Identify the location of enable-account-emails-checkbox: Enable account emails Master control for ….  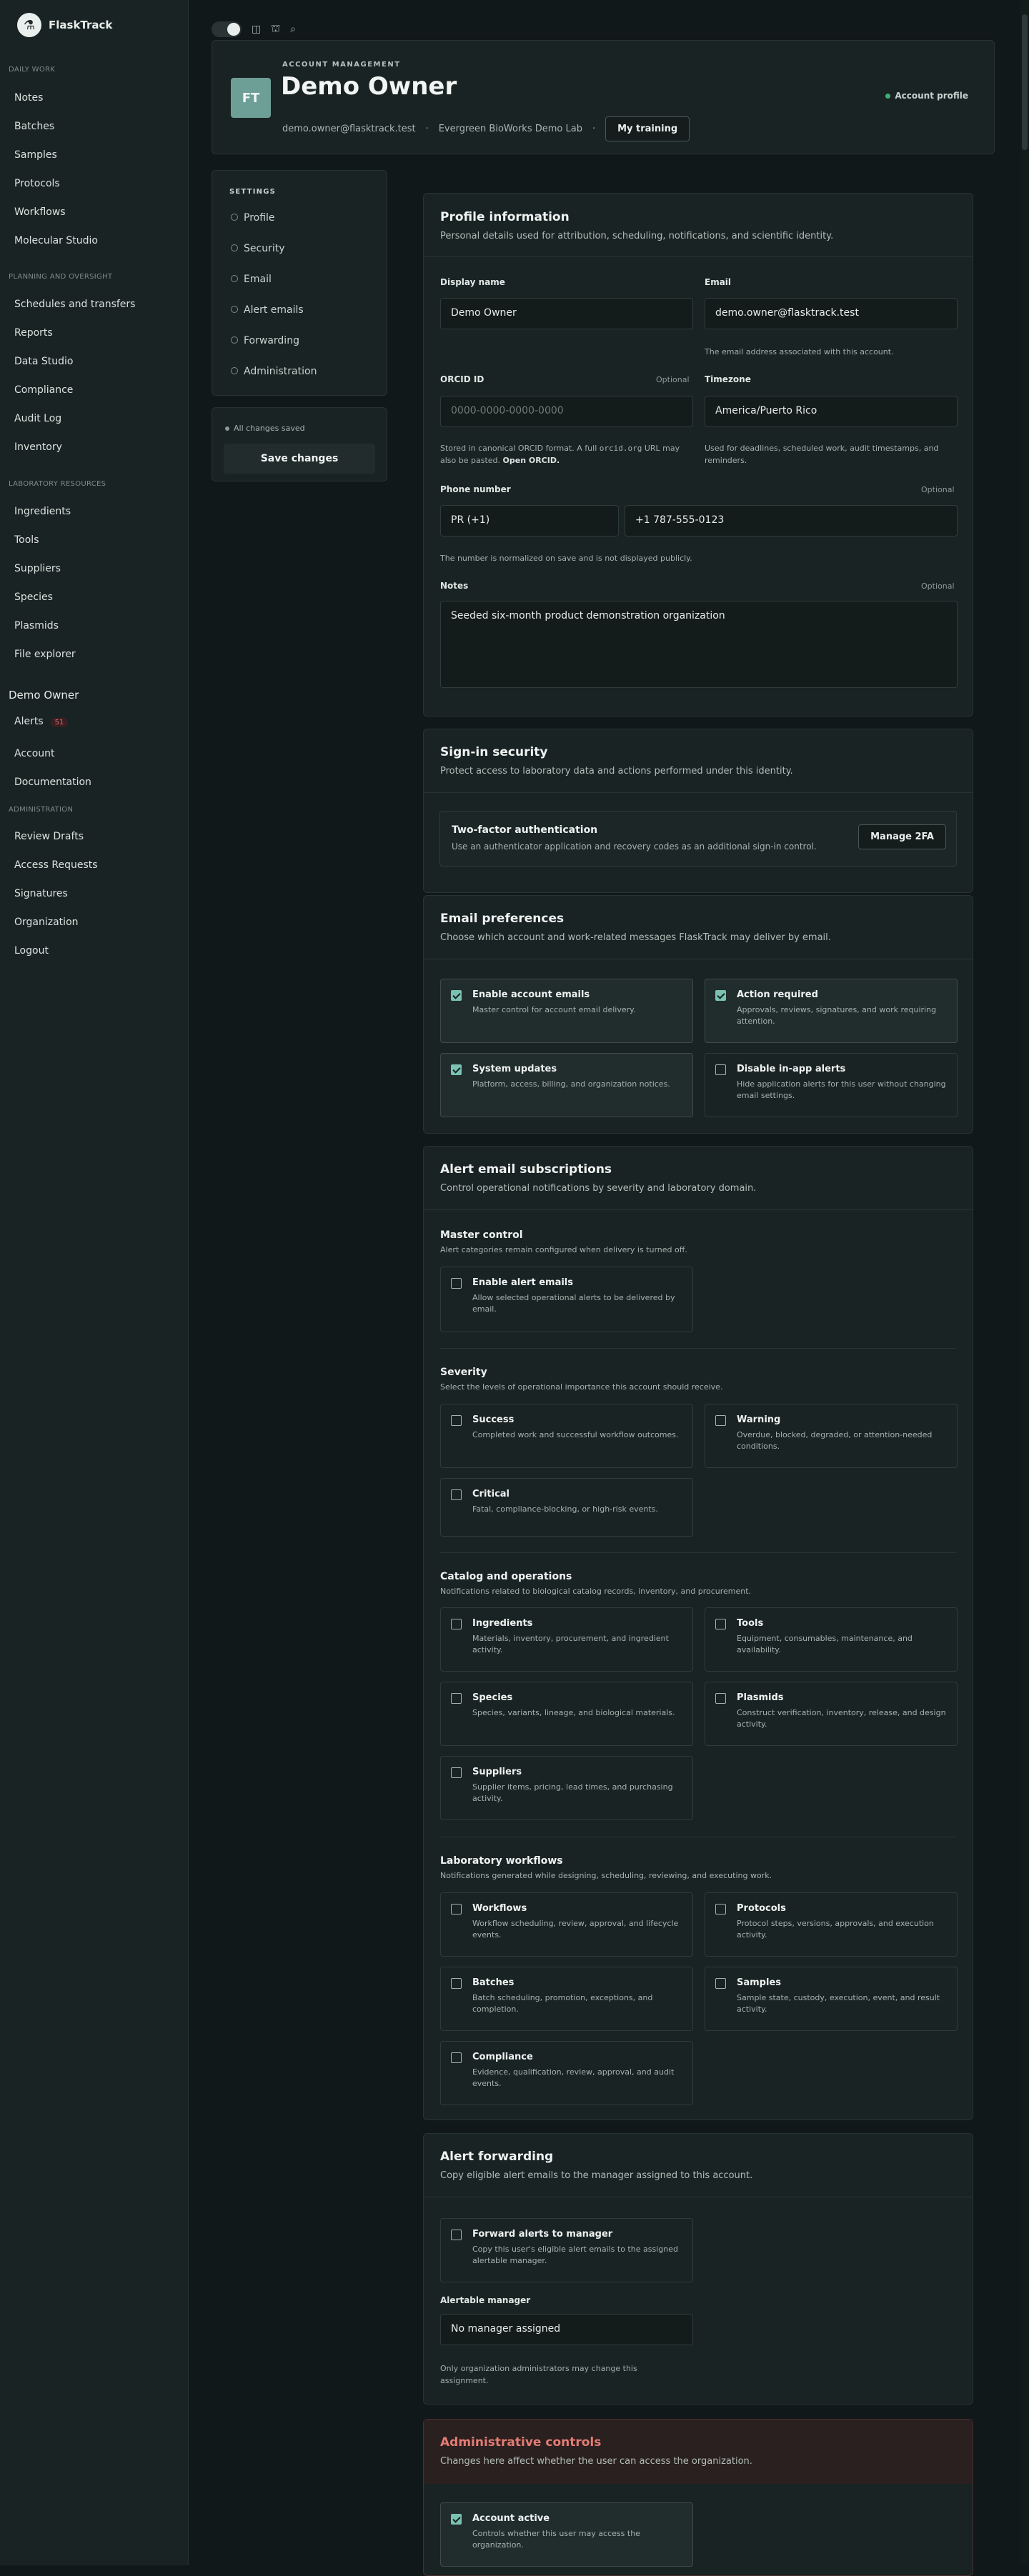
(566, 1011).